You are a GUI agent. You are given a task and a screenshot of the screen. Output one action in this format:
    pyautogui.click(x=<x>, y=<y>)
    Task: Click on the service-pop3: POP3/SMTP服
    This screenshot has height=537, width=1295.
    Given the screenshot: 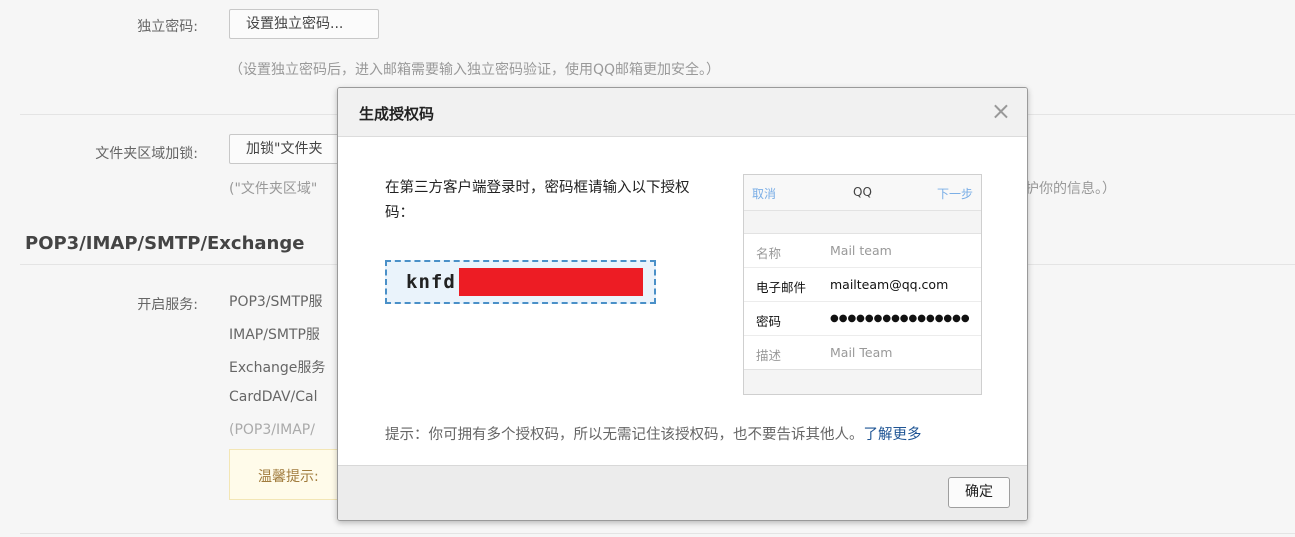 What is the action you would take?
    pyautogui.click(x=276, y=302)
    